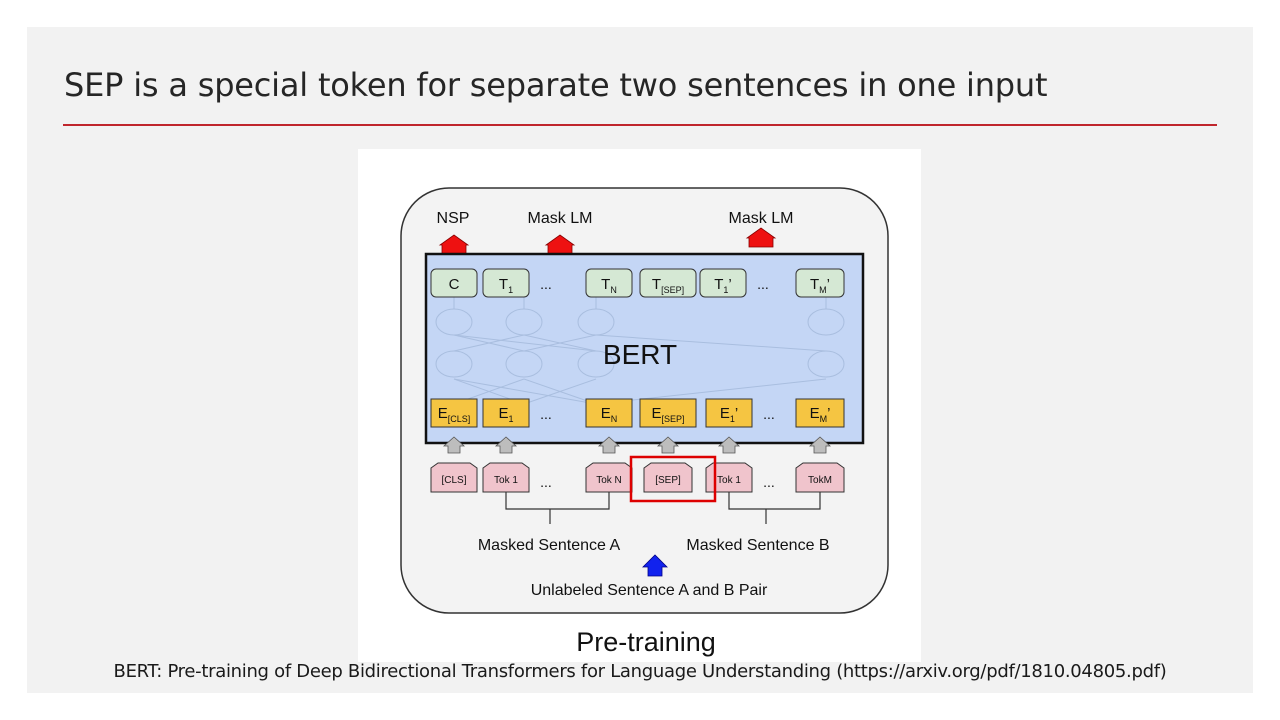 The height and width of the screenshot is (720, 1280). What do you see at coordinates (640, 125) in the screenshot?
I see `title-underline` at bounding box center [640, 125].